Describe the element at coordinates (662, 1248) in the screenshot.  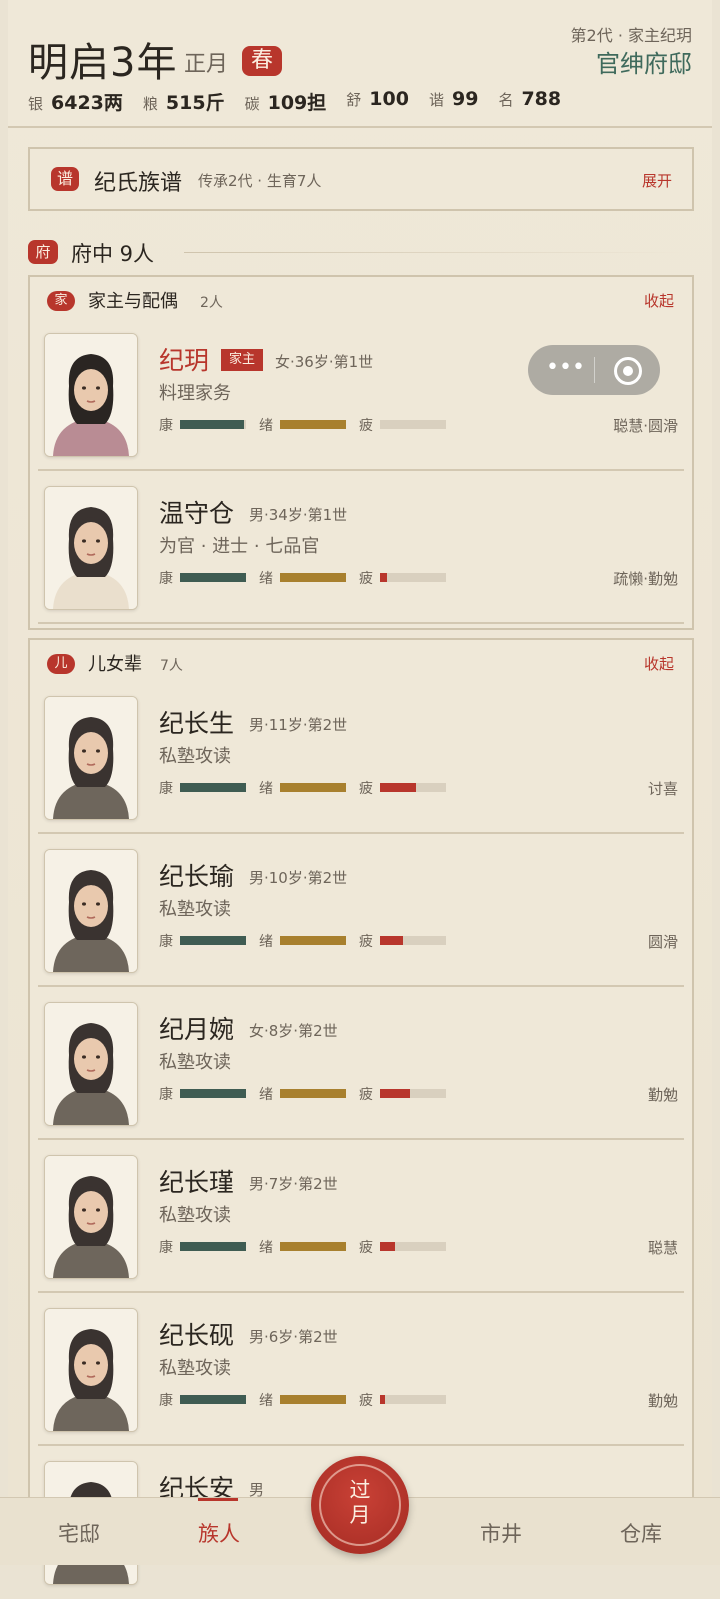
I see `person-traits: 聪慧` at that location.